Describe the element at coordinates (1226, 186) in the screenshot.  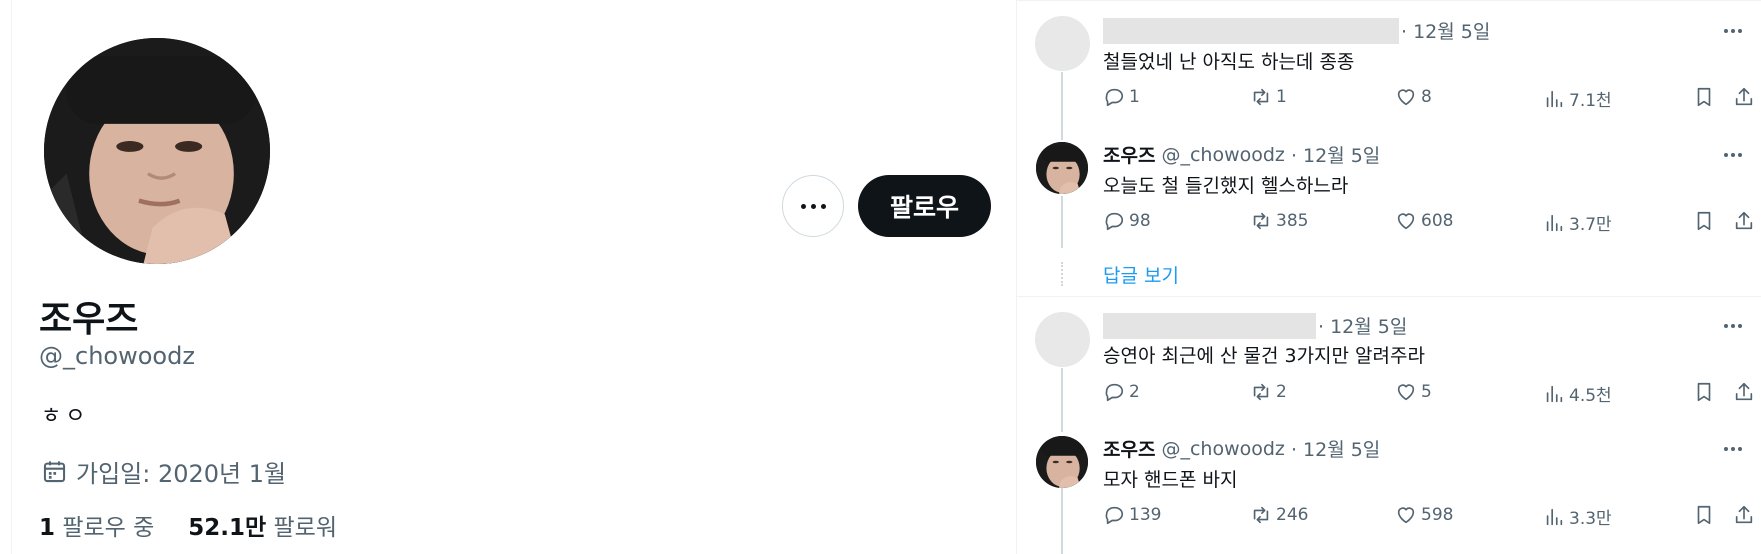
I see `tweet-text: 오늘도 철 들긴했지 헬스하느라` at that location.